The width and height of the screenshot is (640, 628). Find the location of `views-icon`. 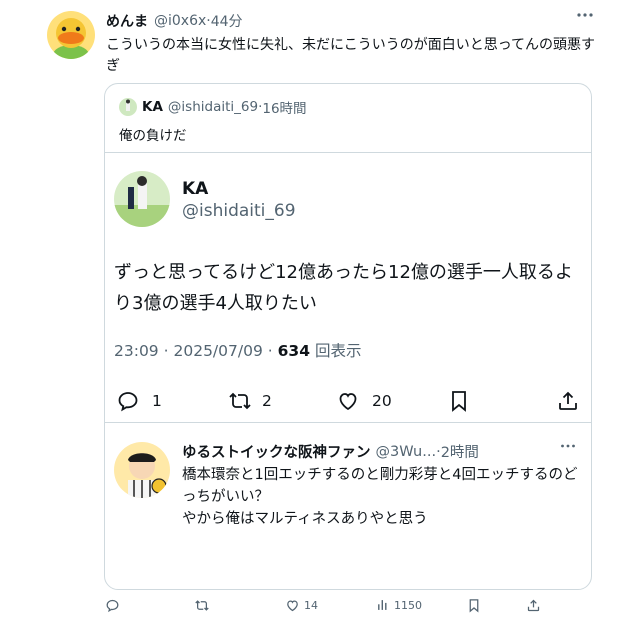

views-icon is located at coordinates (383, 605).